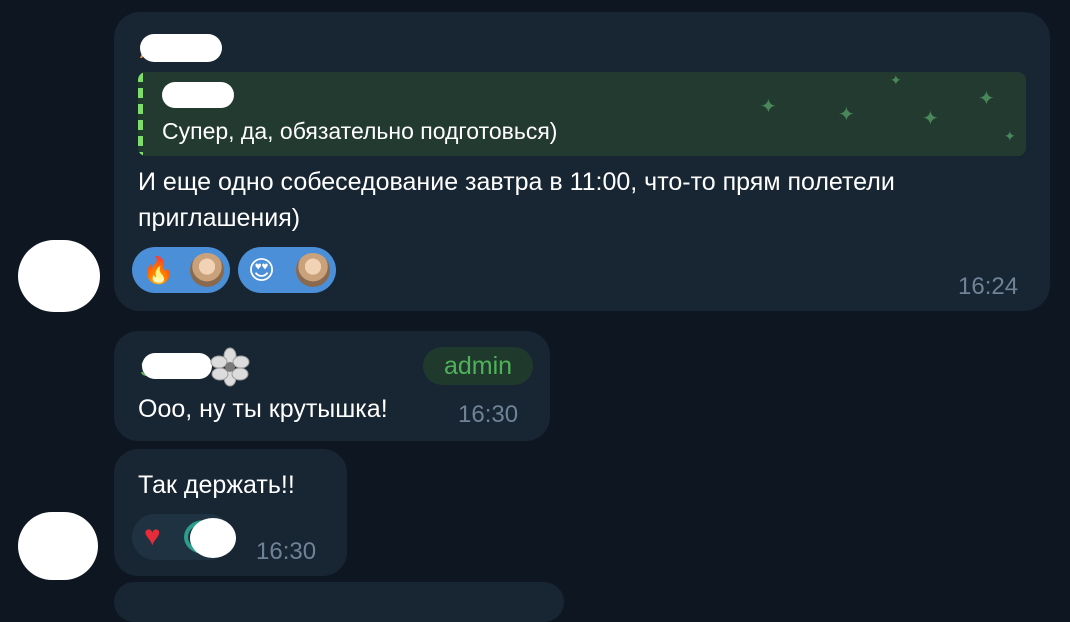 Image resolution: width=1070 pixels, height=622 pixels. What do you see at coordinates (478, 366) in the screenshot?
I see `admin-badge: admin` at bounding box center [478, 366].